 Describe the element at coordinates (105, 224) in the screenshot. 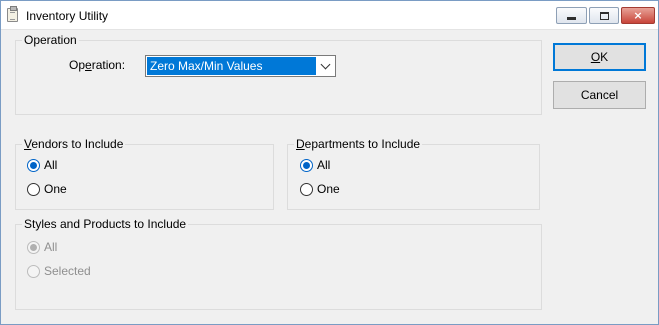

I see `styles-products-group-title: Styles and Products to Include` at that location.